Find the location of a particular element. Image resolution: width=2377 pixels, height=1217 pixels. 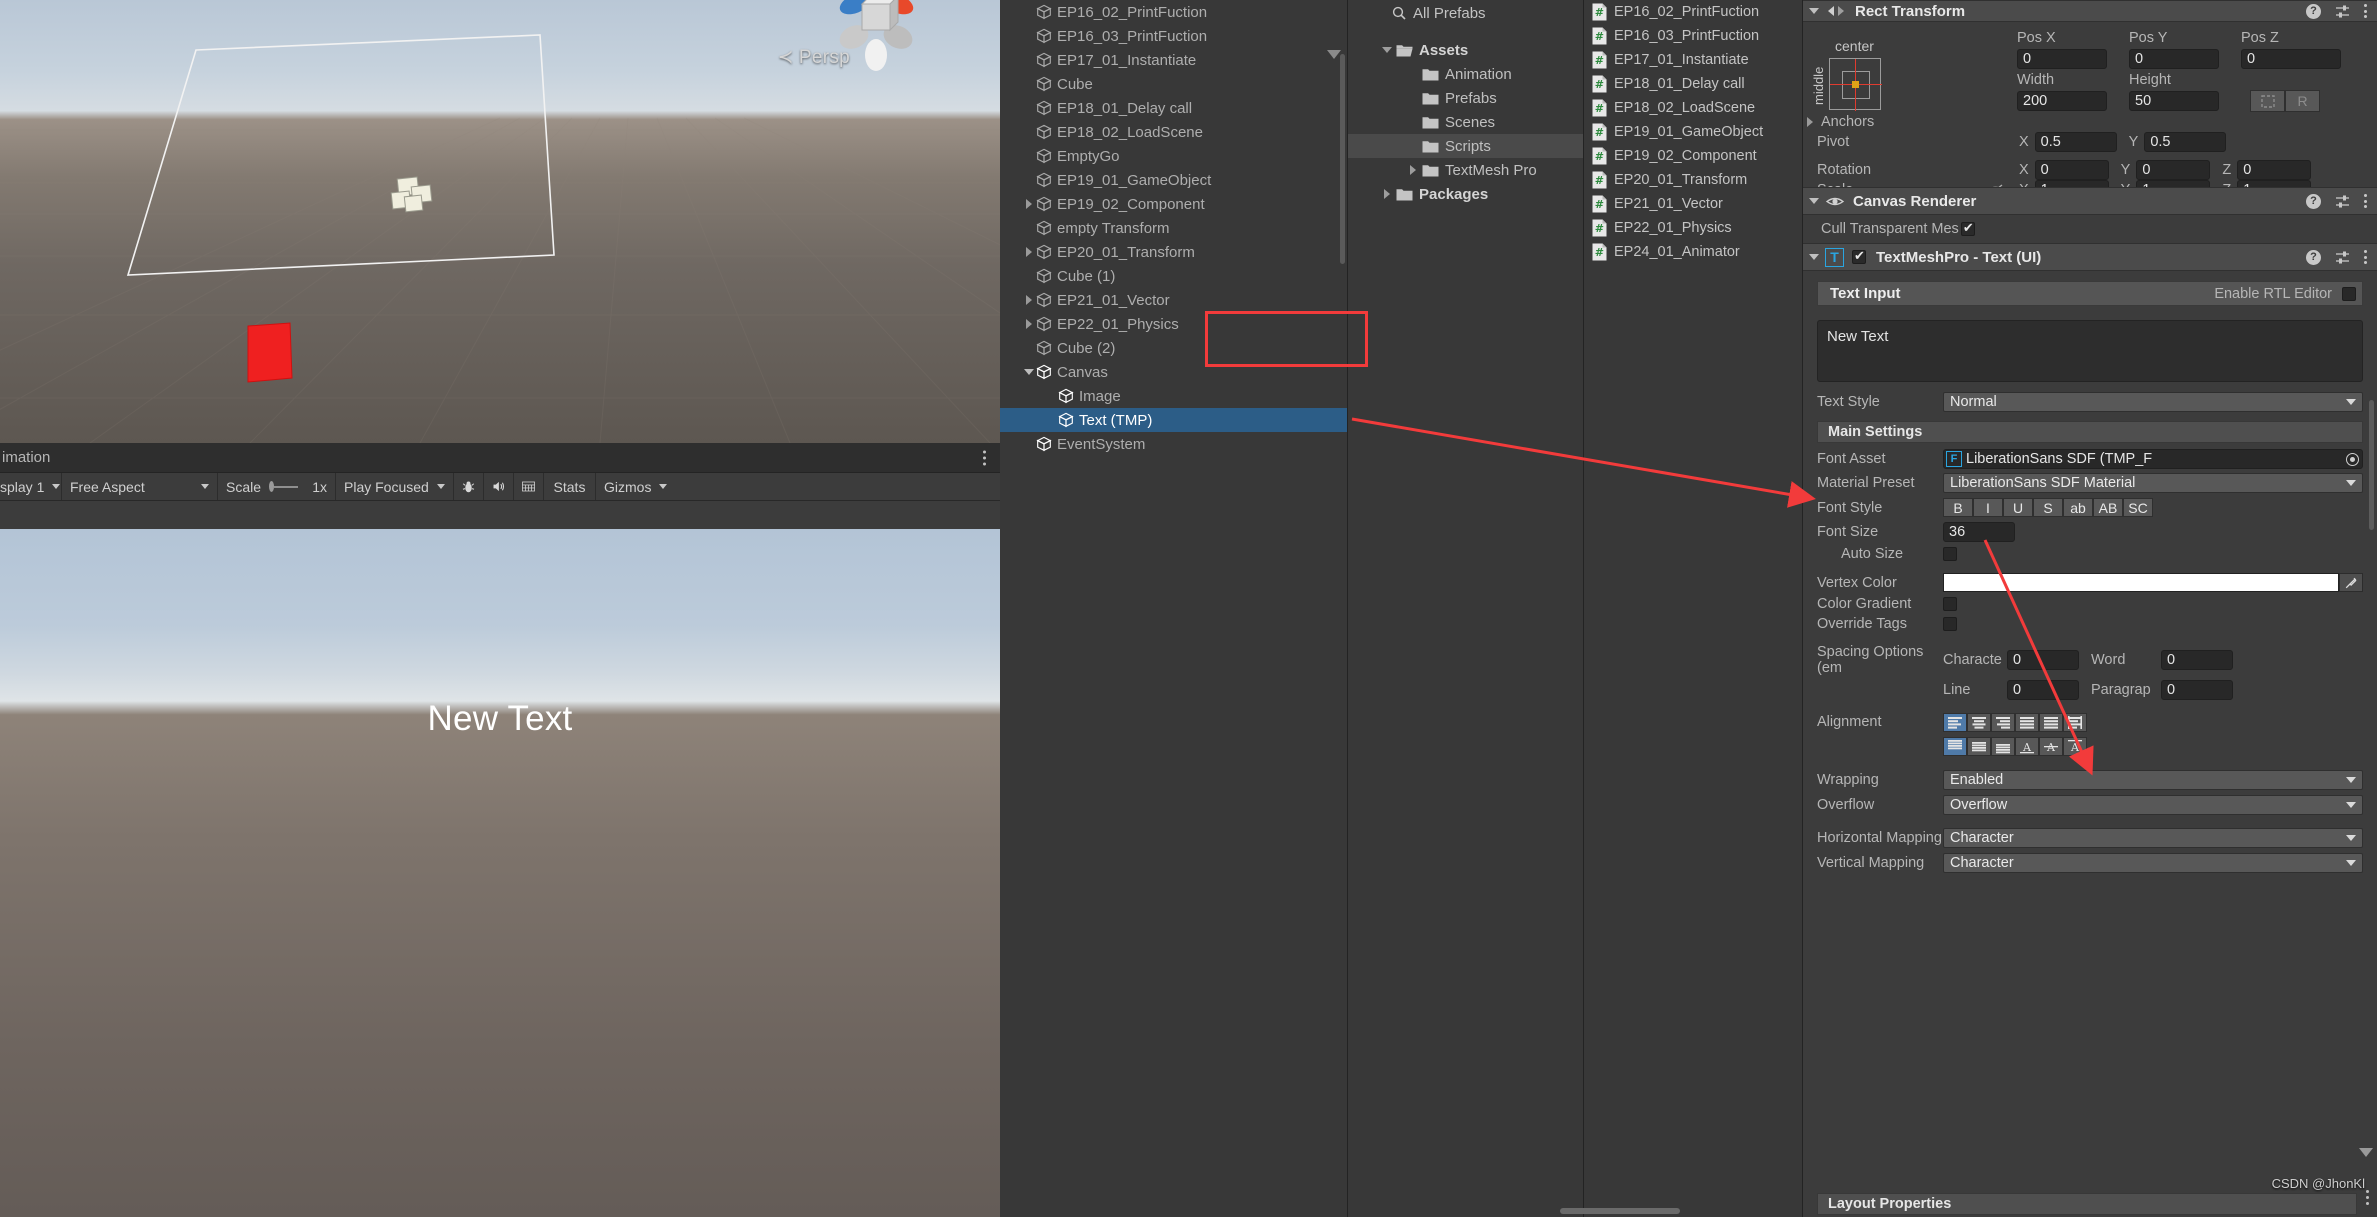

vertex-color-swatch is located at coordinates (2141, 582).